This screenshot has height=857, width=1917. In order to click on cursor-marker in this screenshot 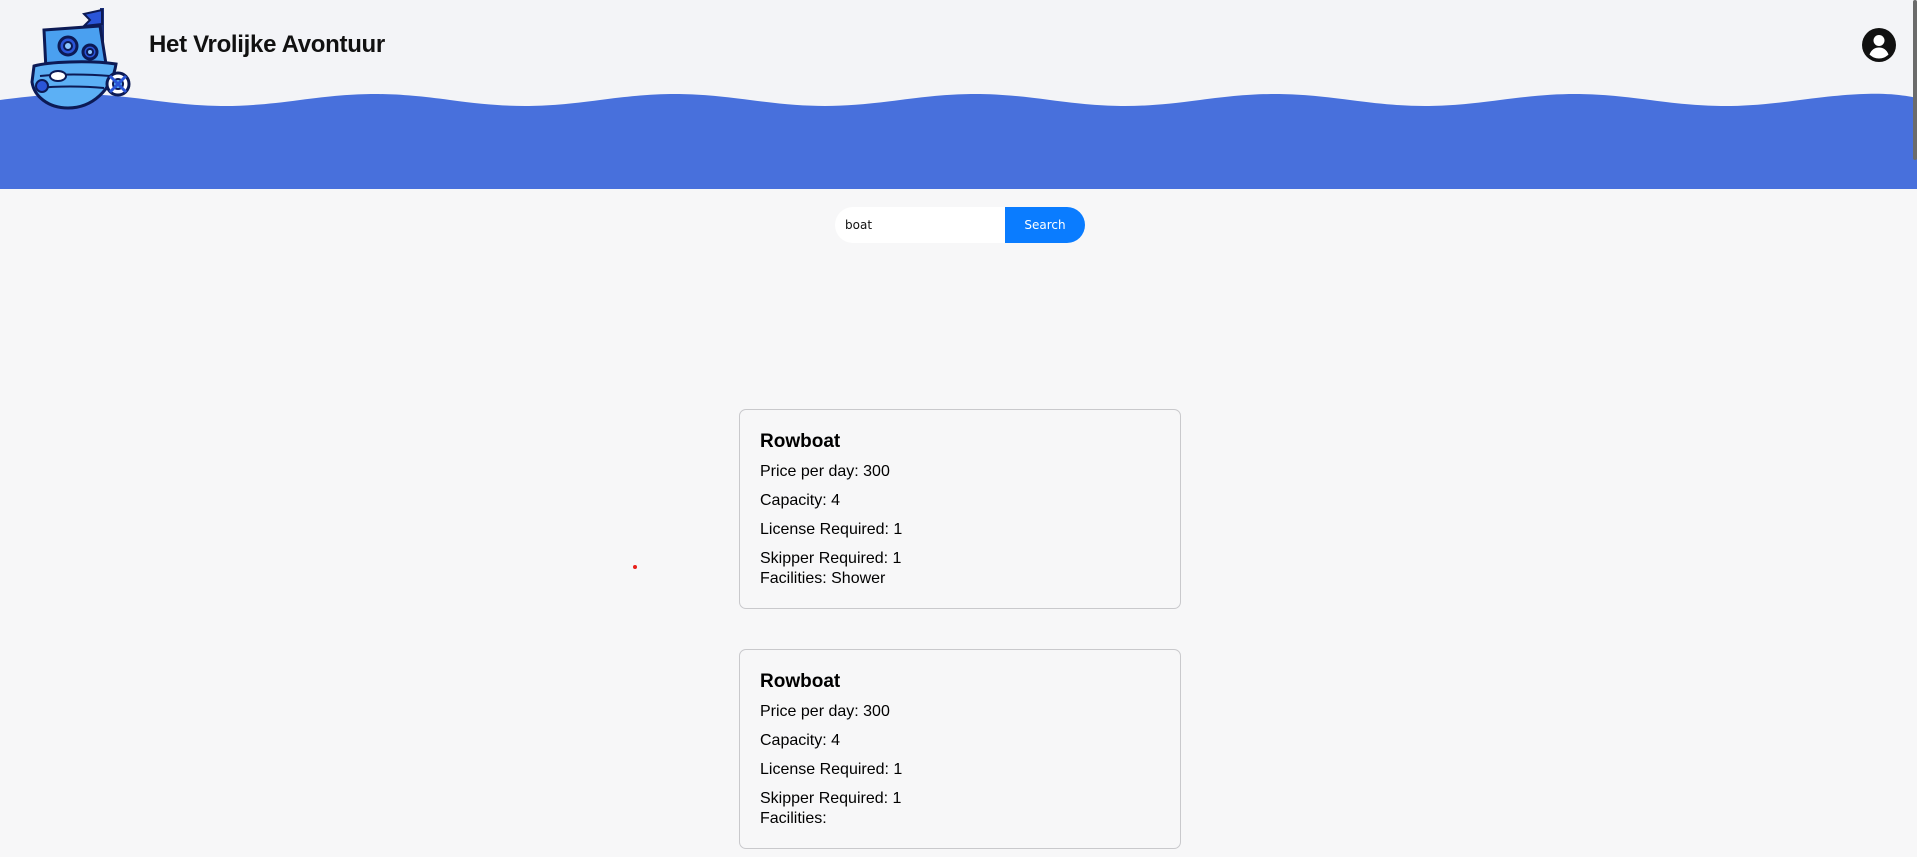, I will do `click(635, 567)`.